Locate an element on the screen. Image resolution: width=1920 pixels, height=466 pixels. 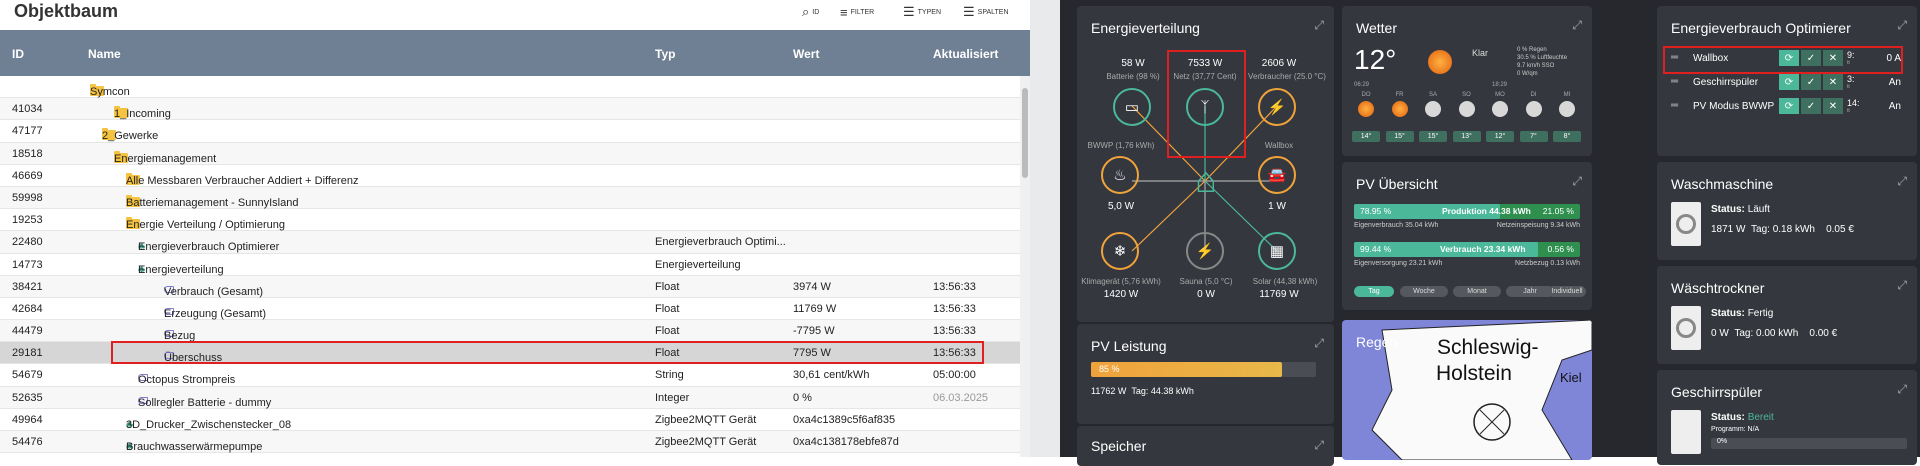
tile-title: Wetter is located at coordinates (1376, 28).